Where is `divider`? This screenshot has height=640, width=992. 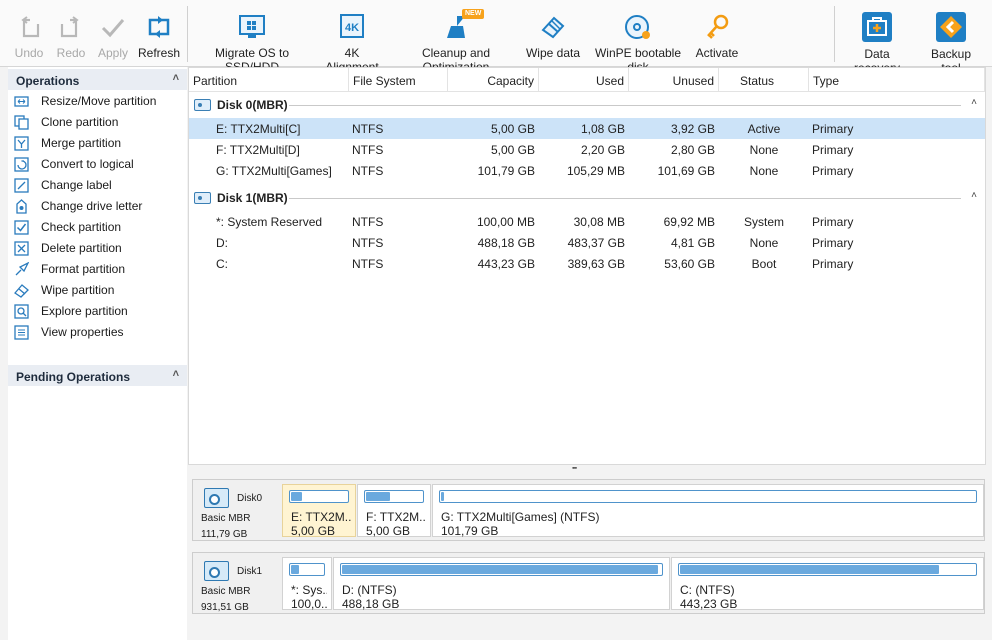
divider is located at coordinates (625, 198).